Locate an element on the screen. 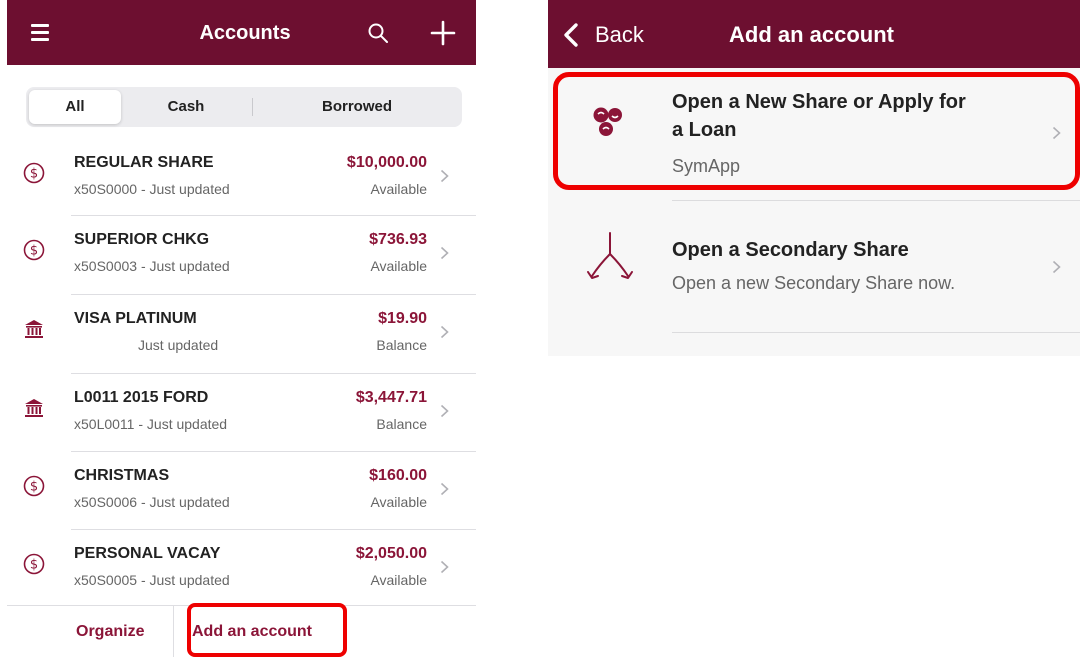 The image size is (1080, 657). accounts-header: Accounts is located at coordinates (241, 32).